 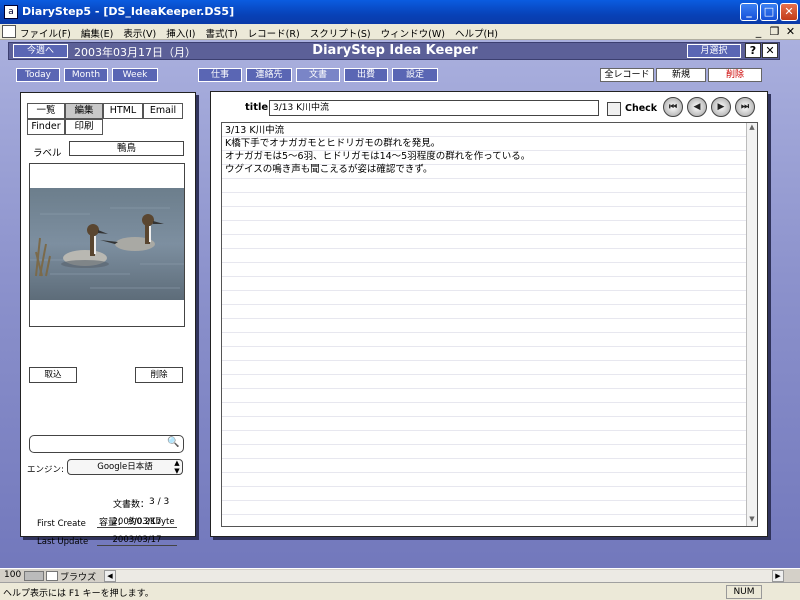 What do you see at coordinates (151, 522) in the screenshot?
I see `size-value: 約0.2Kbyte` at bounding box center [151, 522].